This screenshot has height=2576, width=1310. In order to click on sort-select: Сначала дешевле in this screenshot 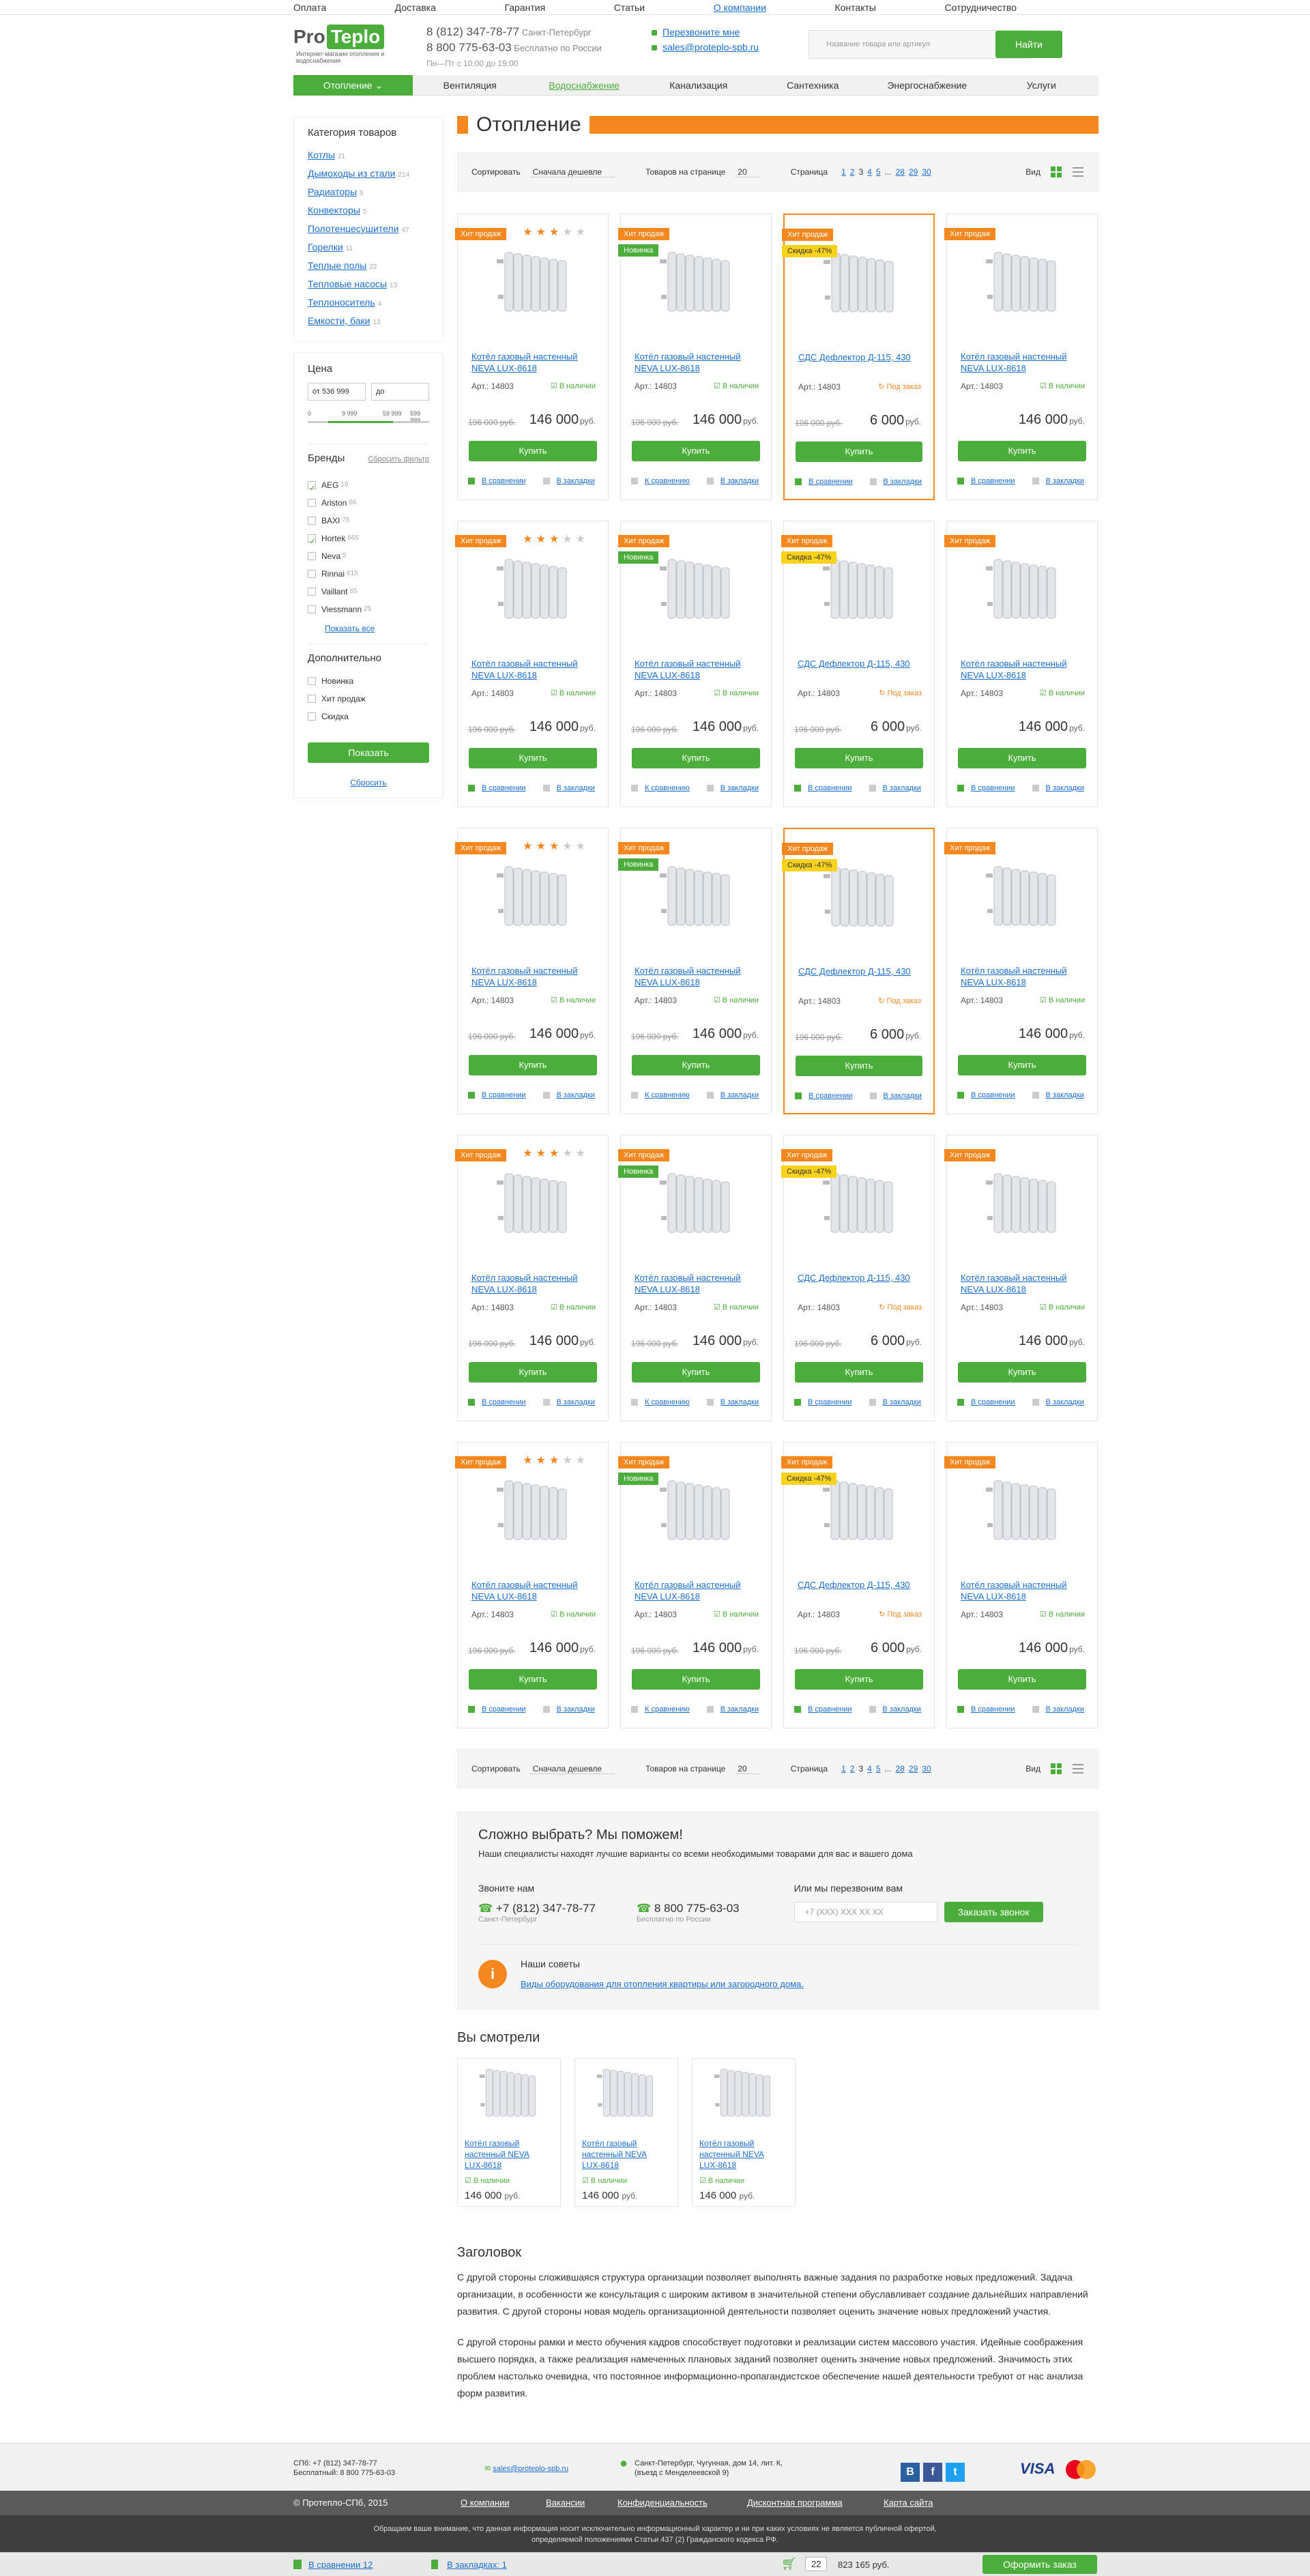, I will do `click(572, 1769)`.